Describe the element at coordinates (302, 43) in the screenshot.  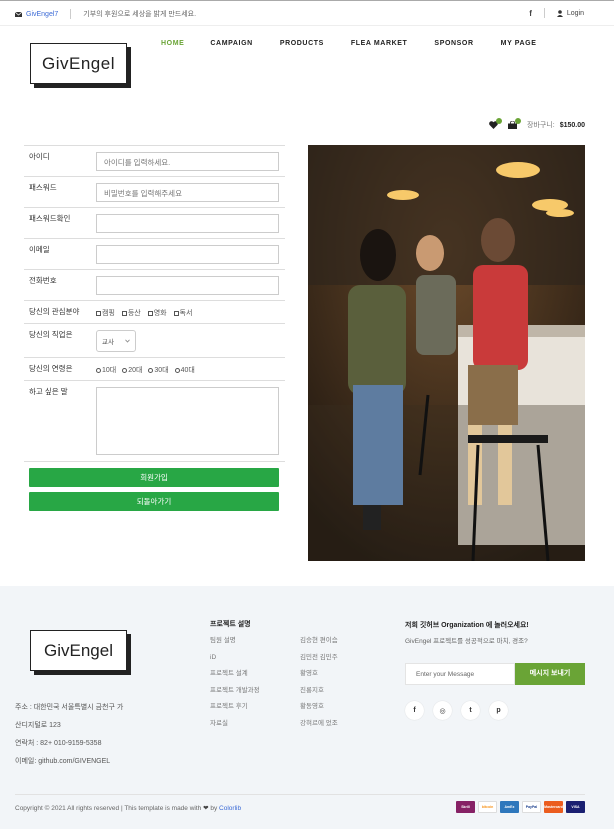
I see `nav-products: PRODUCTS` at that location.